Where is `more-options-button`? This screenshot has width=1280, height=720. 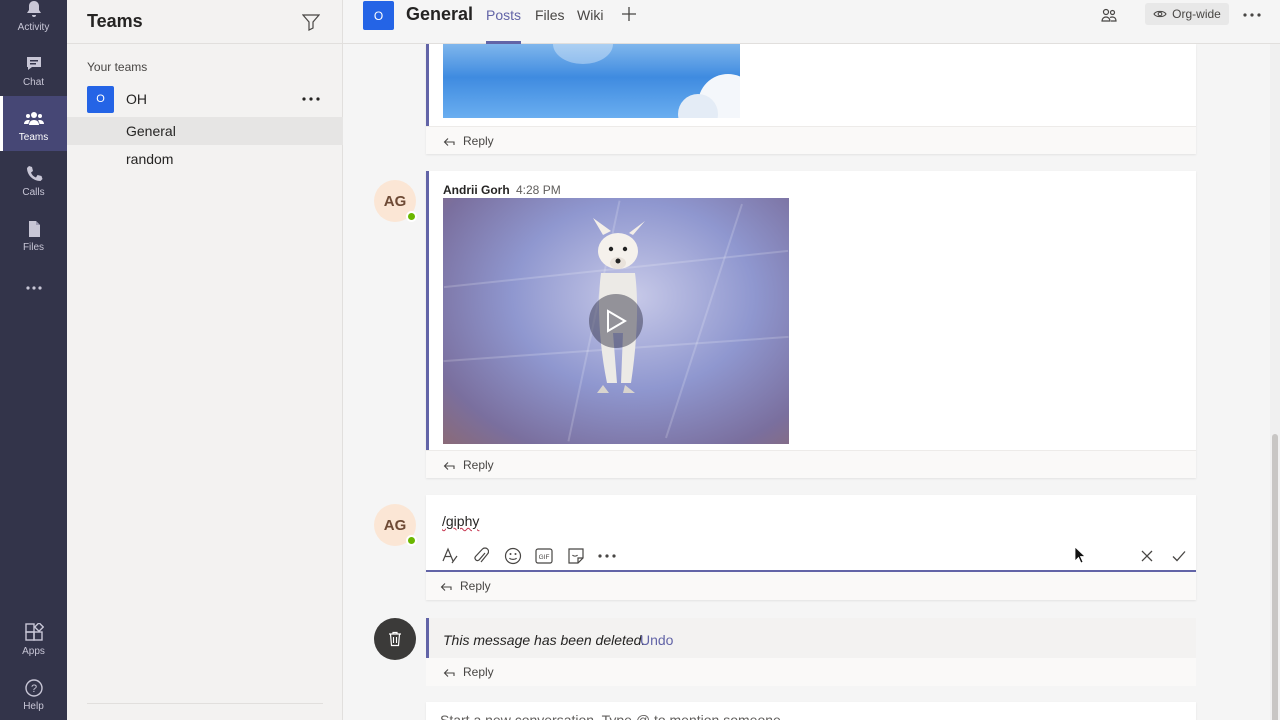 more-options-button is located at coordinates (607, 556).